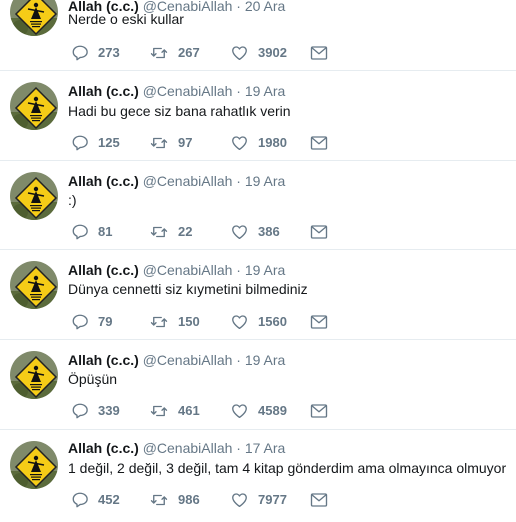 This screenshot has height=522, width=516. I want to click on tweet-actions: 273 267 3902, so click(288, 53).